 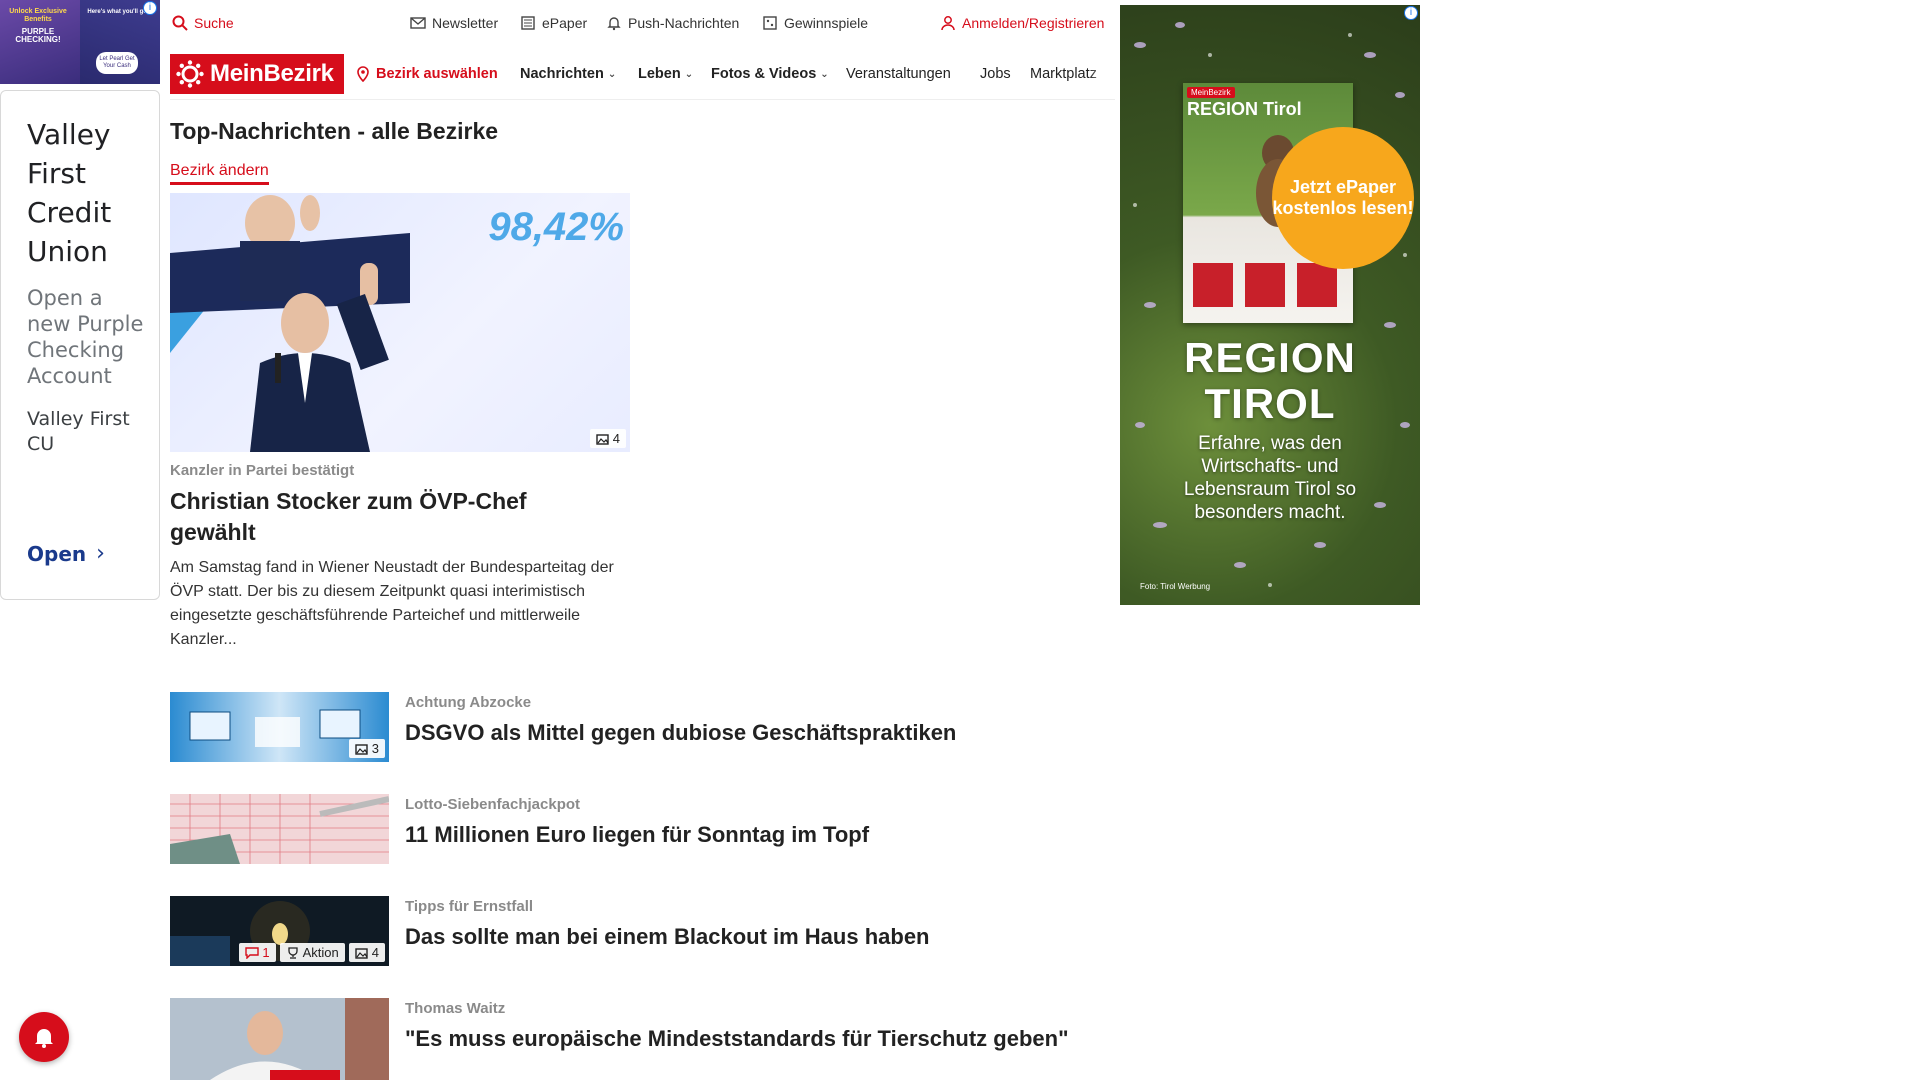 What do you see at coordinates (659, 74) in the screenshot?
I see `nav-label: Leben` at bounding box center [659, 74].